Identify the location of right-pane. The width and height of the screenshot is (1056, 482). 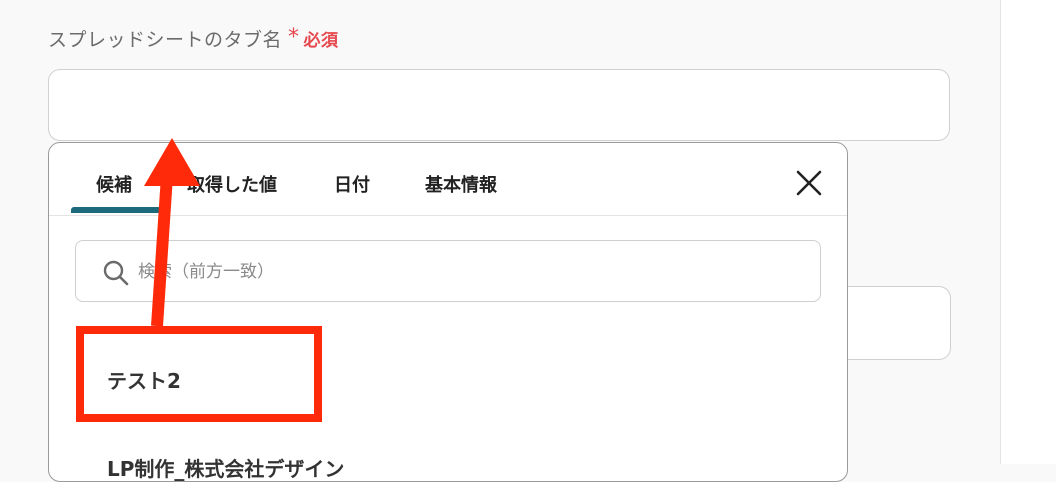
(1028, 232).